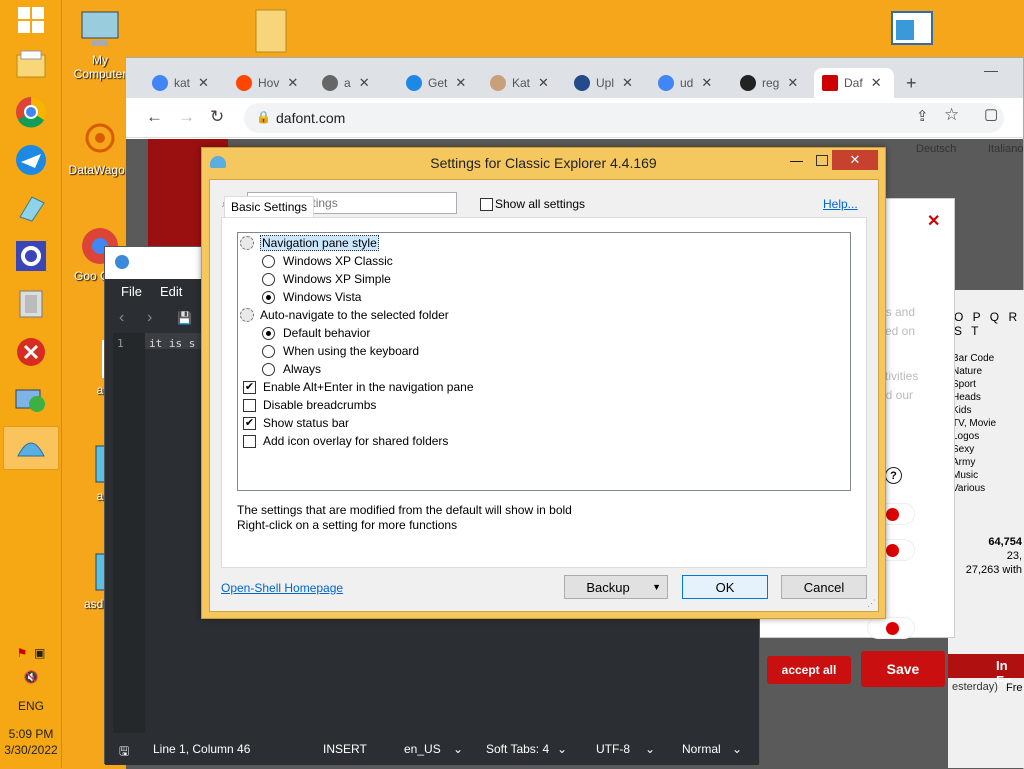  I want to click on locale-select: en_US, so click(422, 749).